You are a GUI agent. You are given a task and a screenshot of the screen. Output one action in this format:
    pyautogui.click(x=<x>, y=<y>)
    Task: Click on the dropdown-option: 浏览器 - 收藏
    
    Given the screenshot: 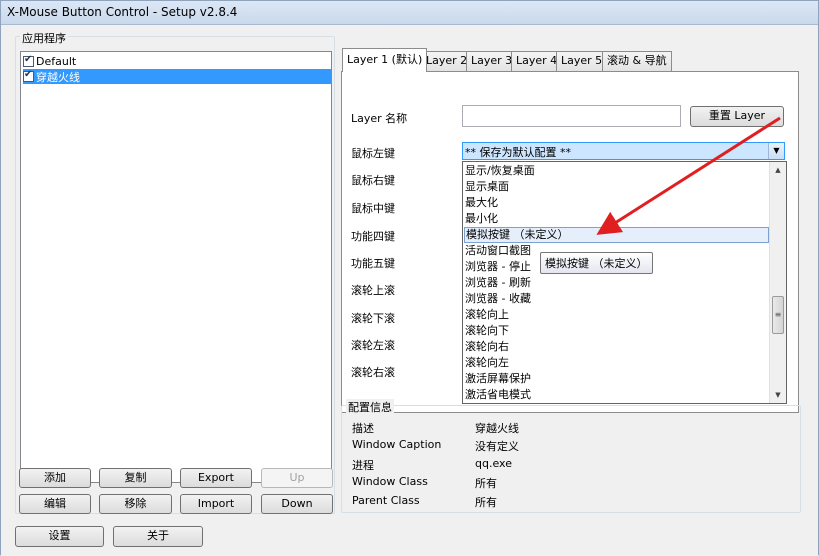 What is the action you would take?
    pyautogui.click(x=616, y=299)
    